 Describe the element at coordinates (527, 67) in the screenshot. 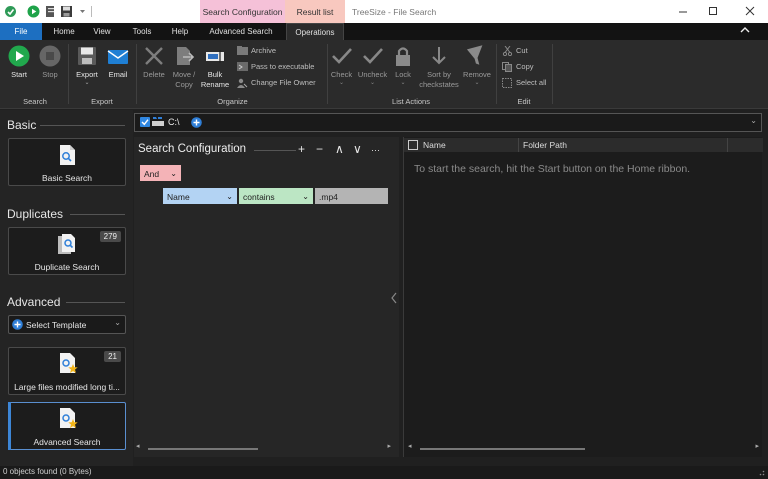

I see `copy-button: Copy` at that location.